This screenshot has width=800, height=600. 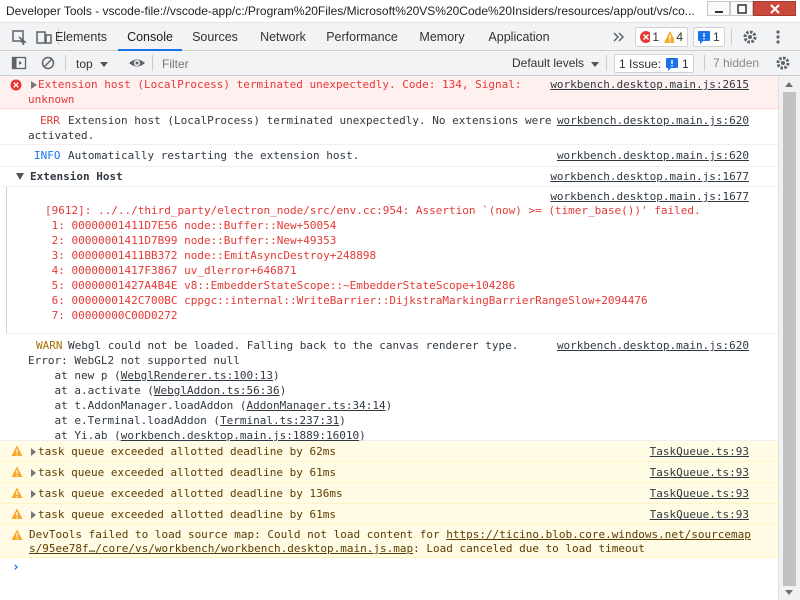 What do you see at coordinates (654, 63) in the screenshot?
I see `issues-button: 1 Issue: 1` at bounding box center [654, 63].